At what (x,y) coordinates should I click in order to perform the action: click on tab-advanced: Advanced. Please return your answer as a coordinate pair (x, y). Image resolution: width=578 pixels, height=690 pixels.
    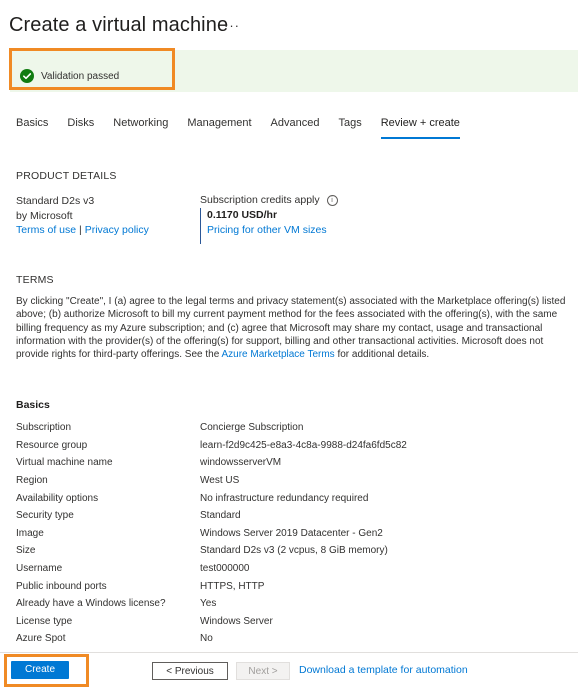
    Looking at the image, I should click on (295, 128).